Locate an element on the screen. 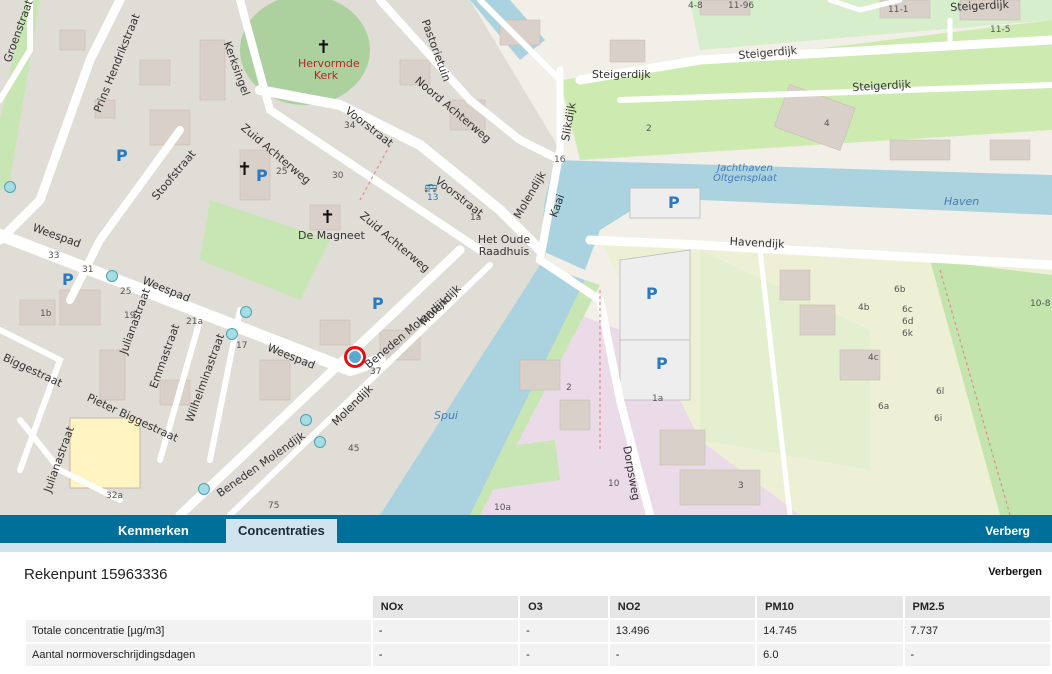 The height and width of the screenshot is (674, 1052). table-header-row: NOx O3 NO2 PM10 PM2.5 is located at coordinates (538, 607).